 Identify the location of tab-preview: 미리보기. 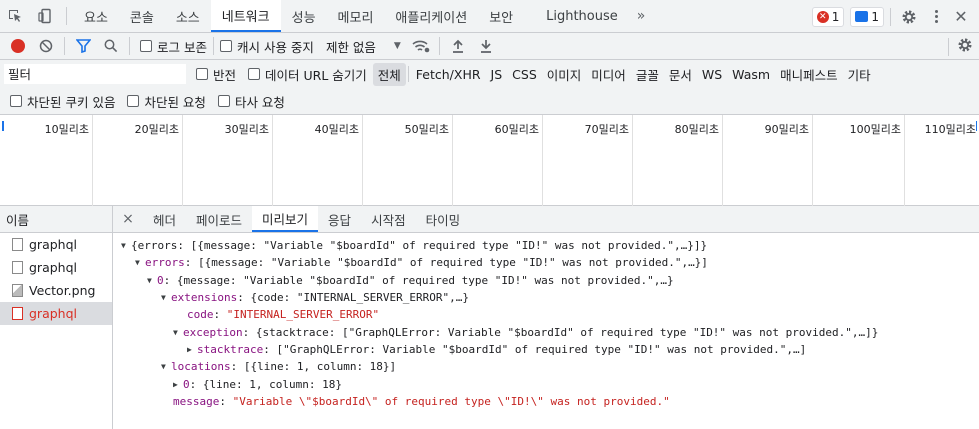
(285, 219).